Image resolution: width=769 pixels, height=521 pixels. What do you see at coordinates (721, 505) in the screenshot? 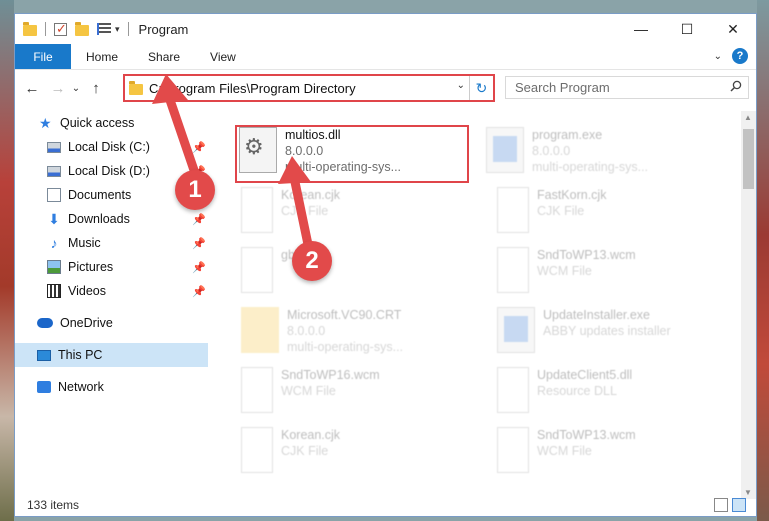
I see `details-view-icon` at bounding box center [721, 505].